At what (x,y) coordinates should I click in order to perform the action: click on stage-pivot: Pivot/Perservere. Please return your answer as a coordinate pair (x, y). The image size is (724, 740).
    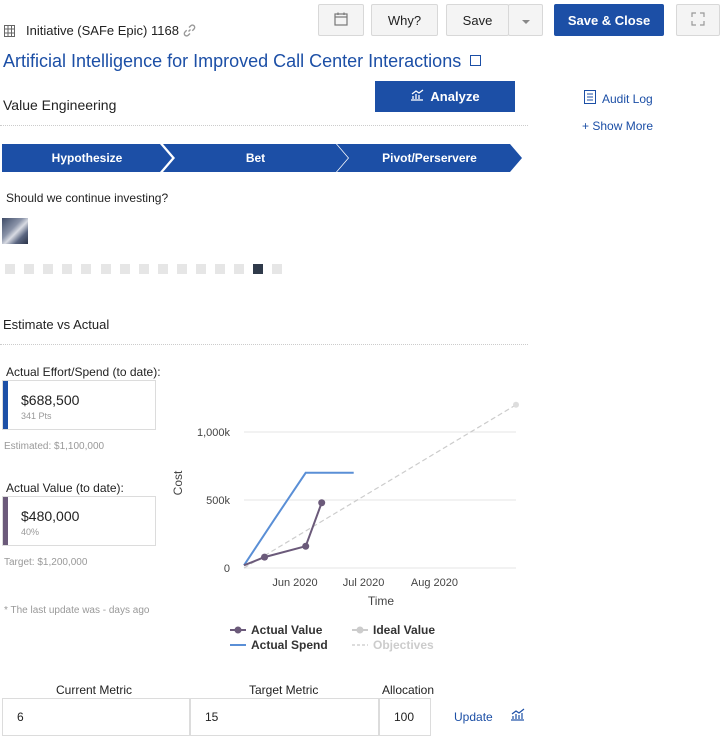
    Looking at the image, I should click on (429, 158).